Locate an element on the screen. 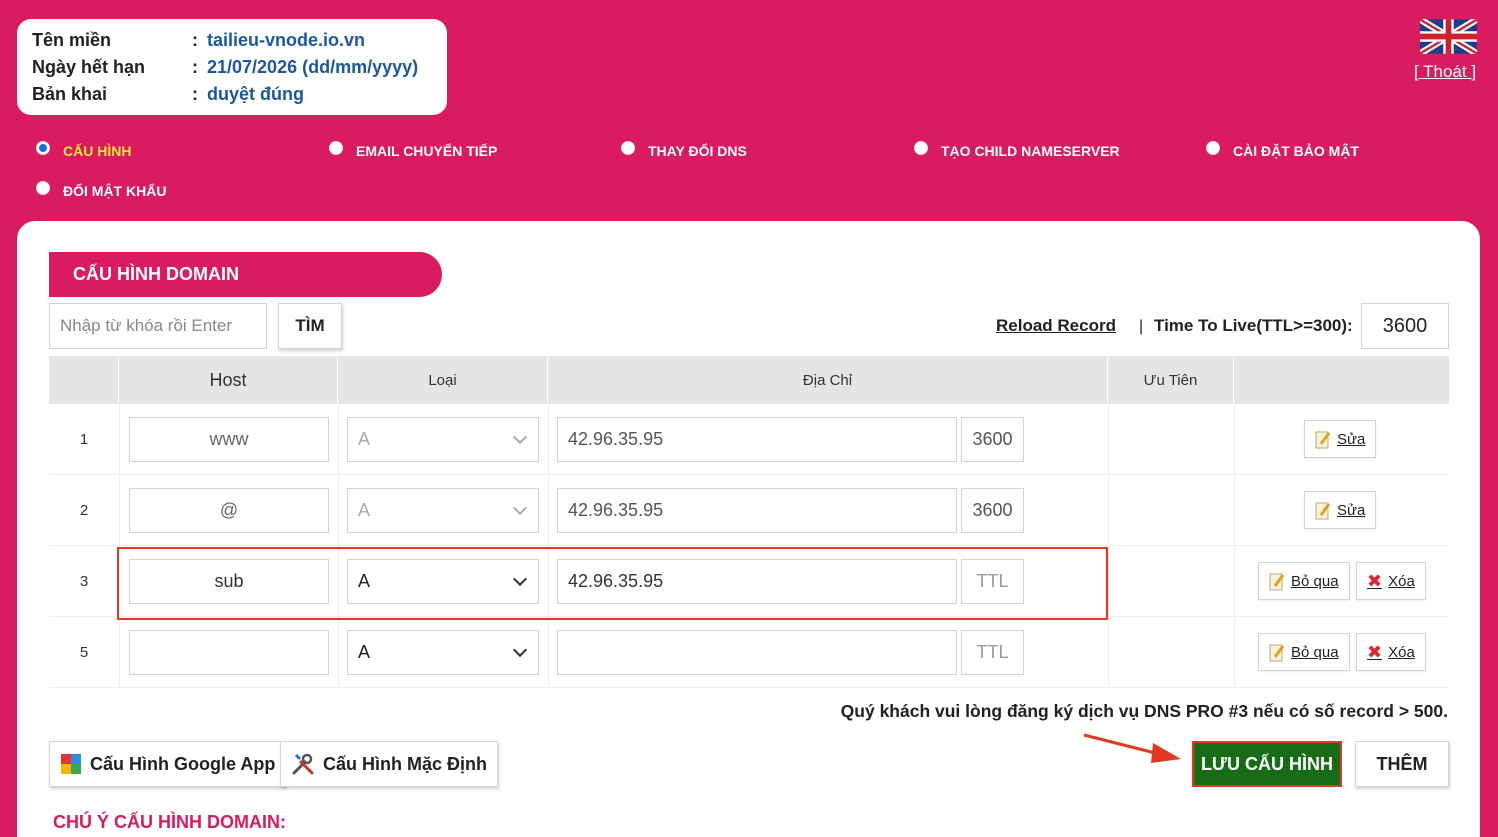  tab-label: EMAIL CHUYỂN TIẾP is located at coordinates (427, 151).